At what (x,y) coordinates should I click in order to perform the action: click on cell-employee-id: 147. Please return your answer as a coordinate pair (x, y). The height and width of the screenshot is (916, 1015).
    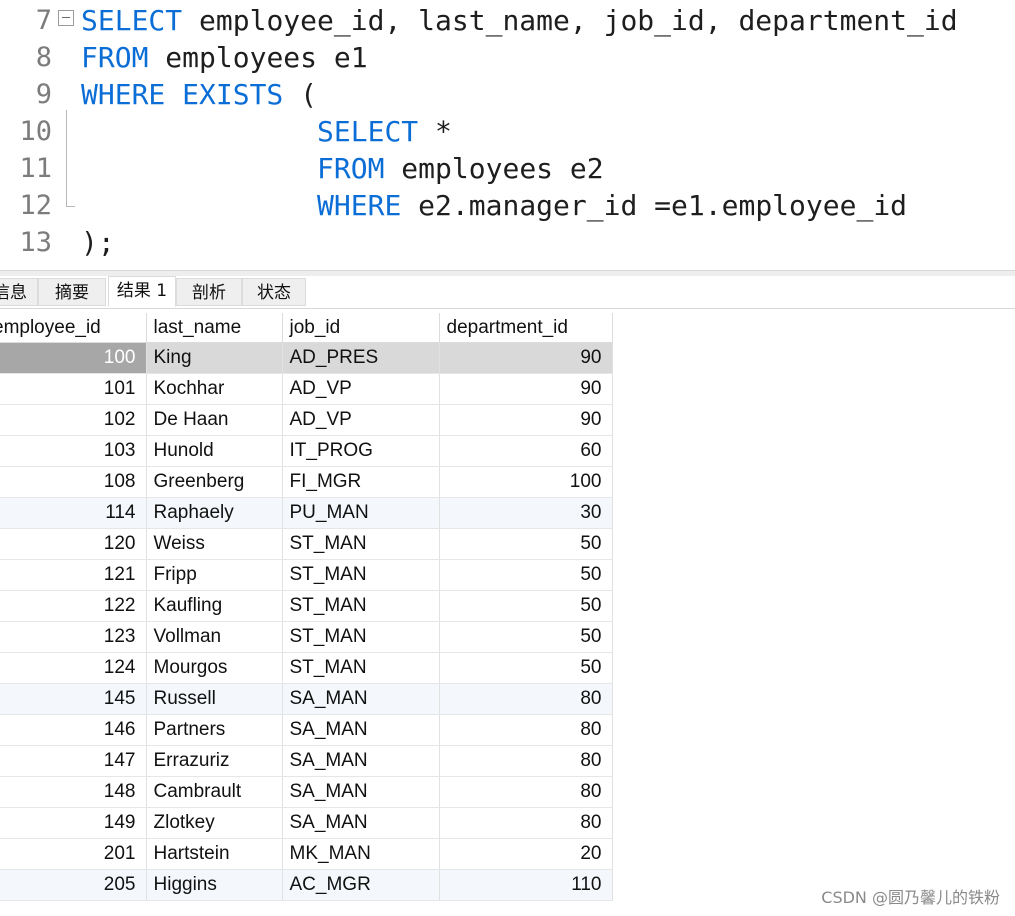
    Looking at the image, I should click on (73, 761).